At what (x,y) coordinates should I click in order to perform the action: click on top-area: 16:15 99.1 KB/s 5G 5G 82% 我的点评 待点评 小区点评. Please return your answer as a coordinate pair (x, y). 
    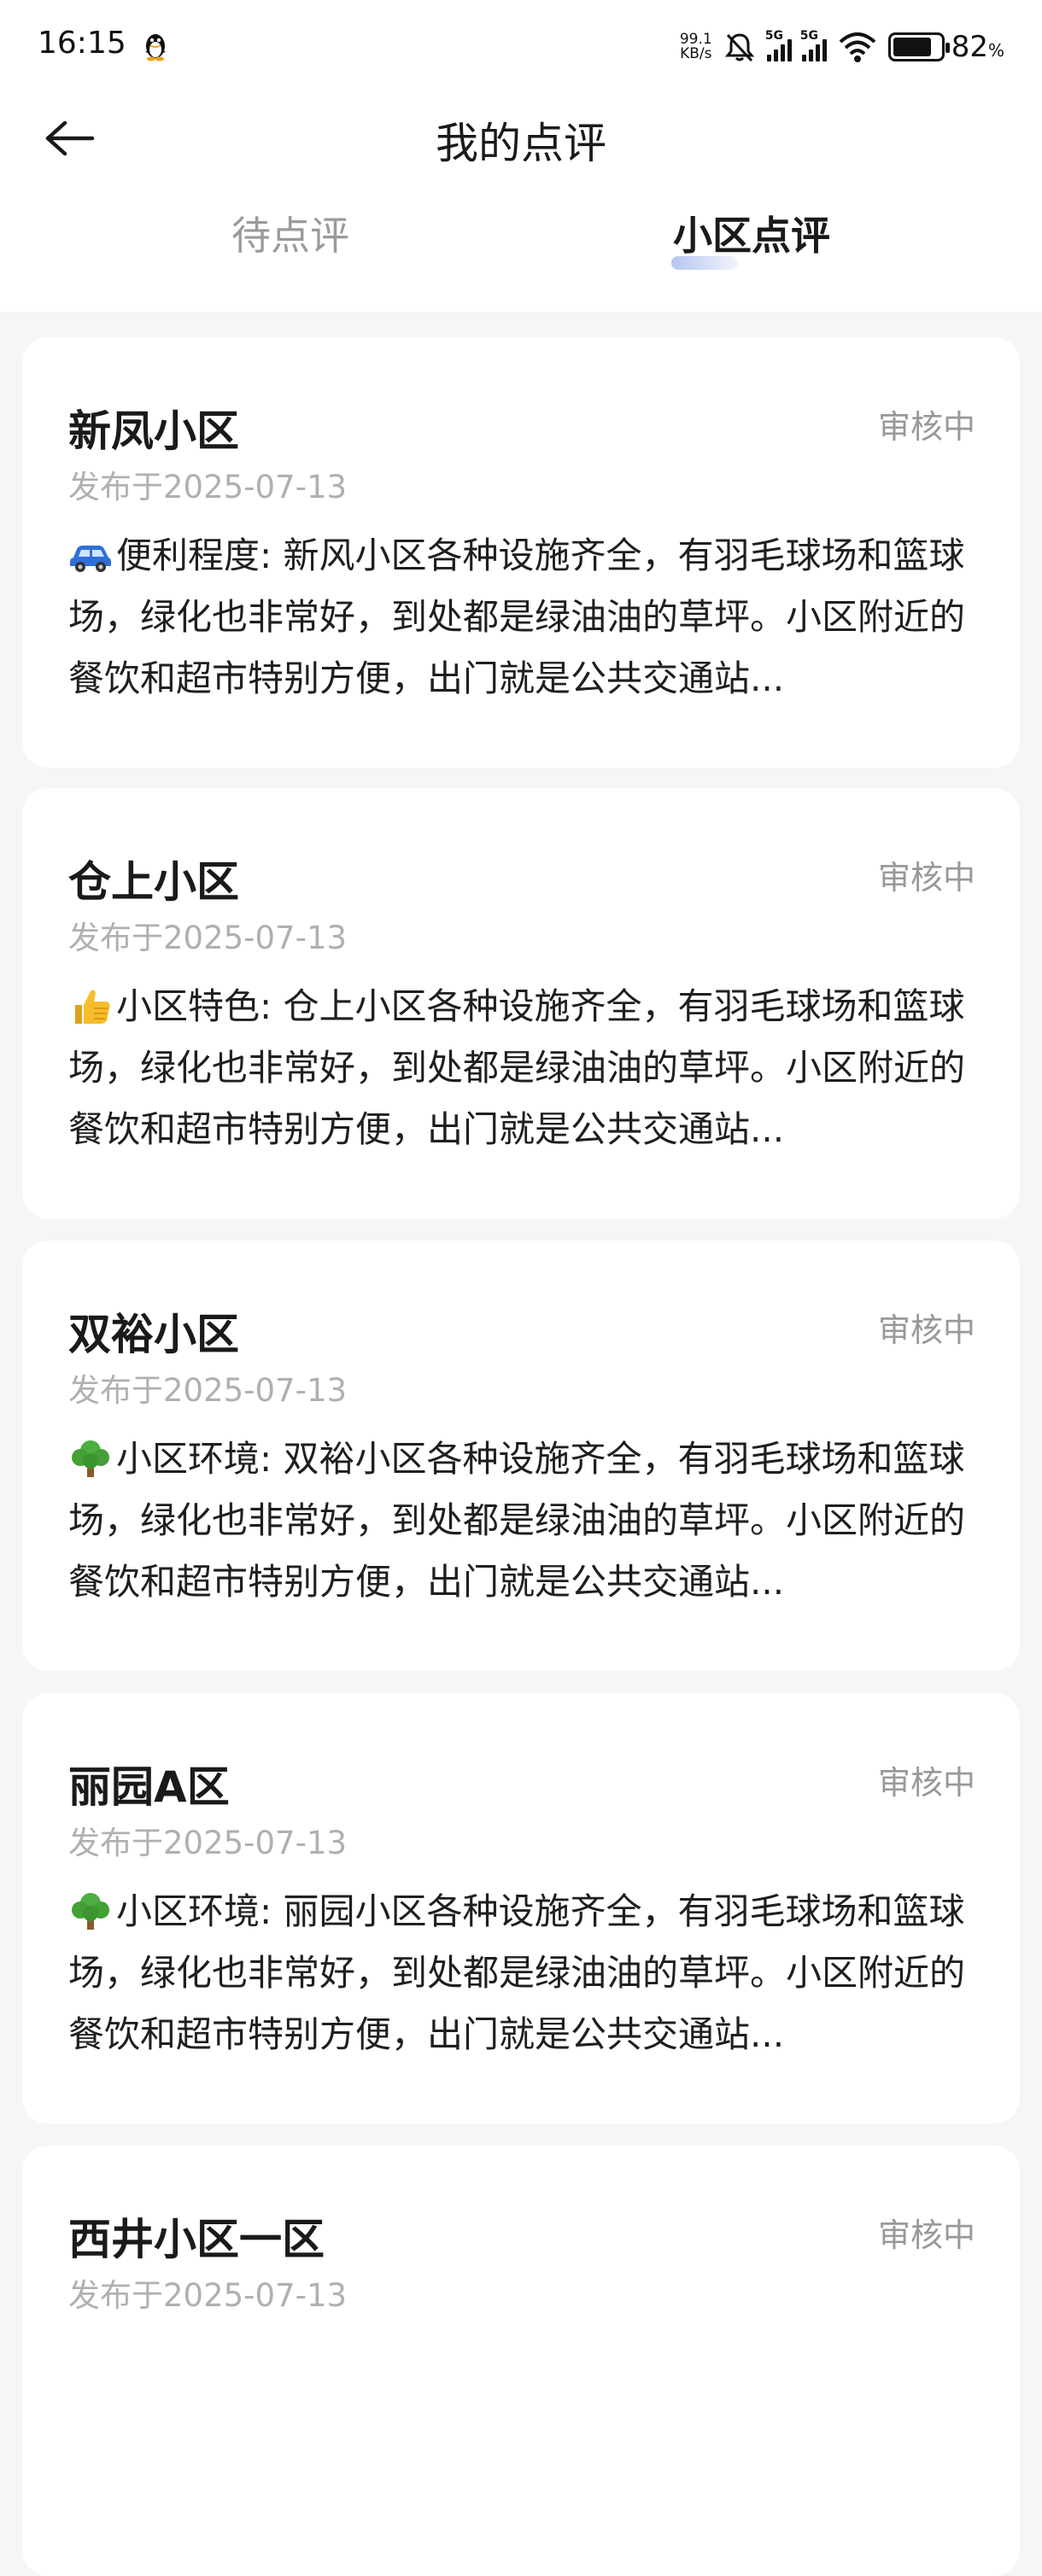
    Looking at the image, I should click on (521, 156).